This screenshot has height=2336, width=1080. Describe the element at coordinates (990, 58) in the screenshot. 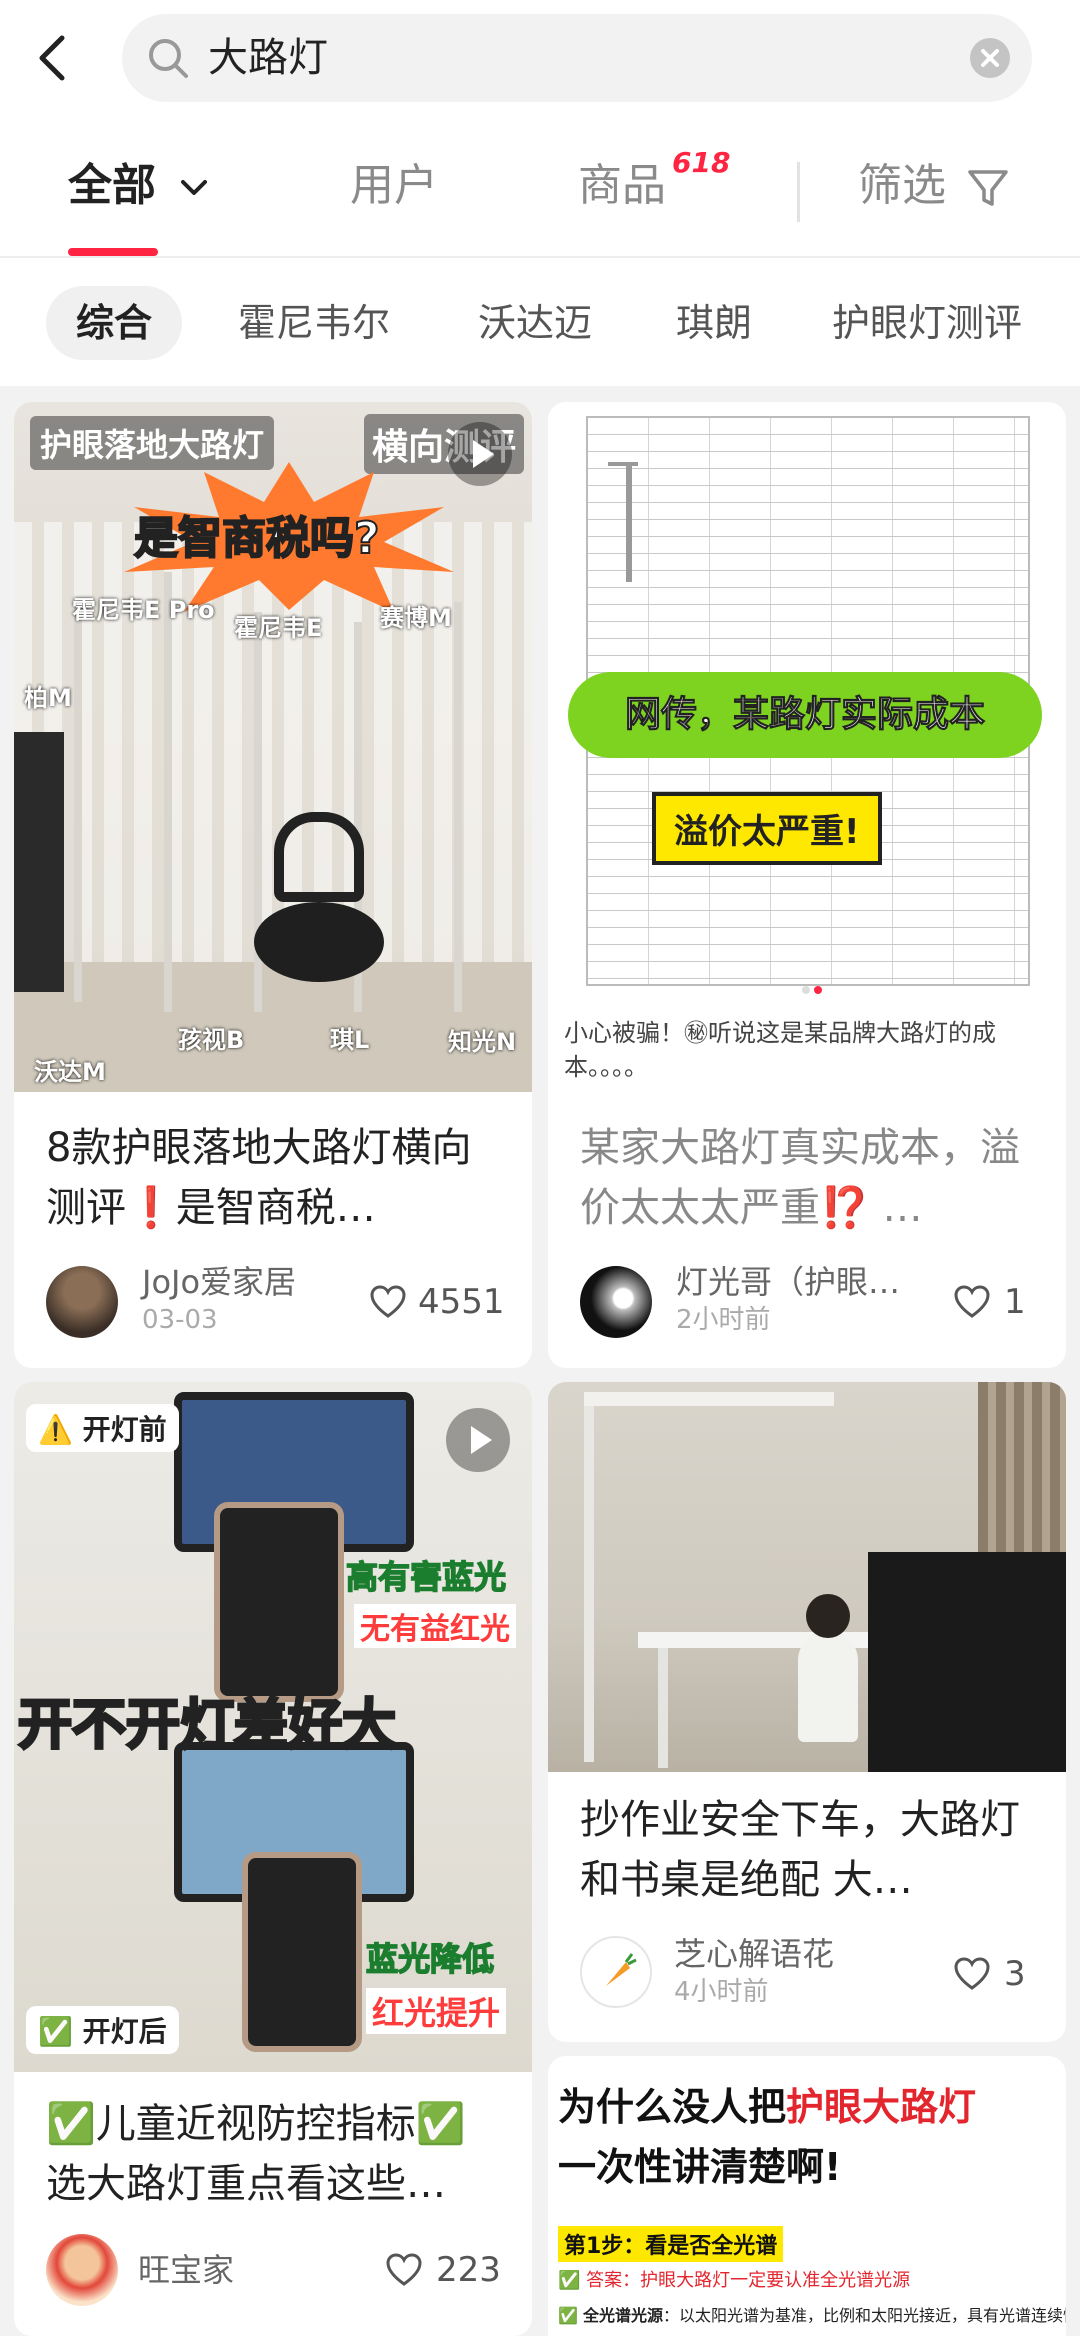

I see `clear-search-icon` at that location.